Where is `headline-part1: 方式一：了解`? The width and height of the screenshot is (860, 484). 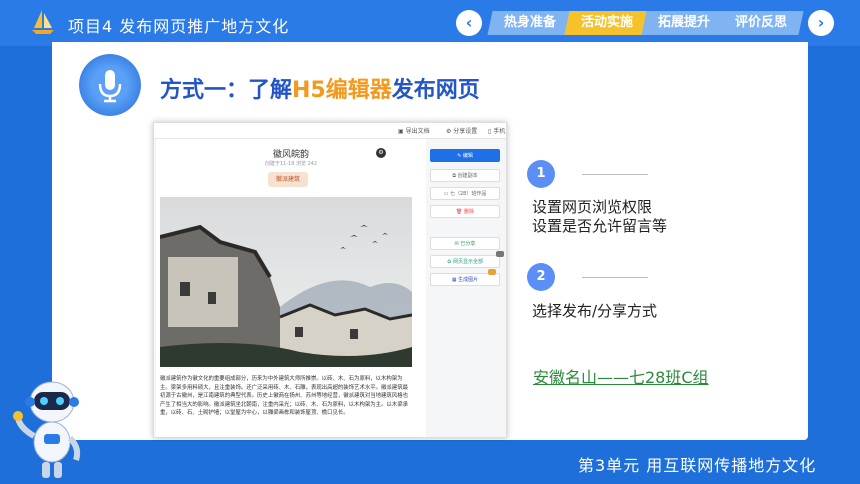 headline-part1: 方式一：了解 is located at coordinates (226, 90).